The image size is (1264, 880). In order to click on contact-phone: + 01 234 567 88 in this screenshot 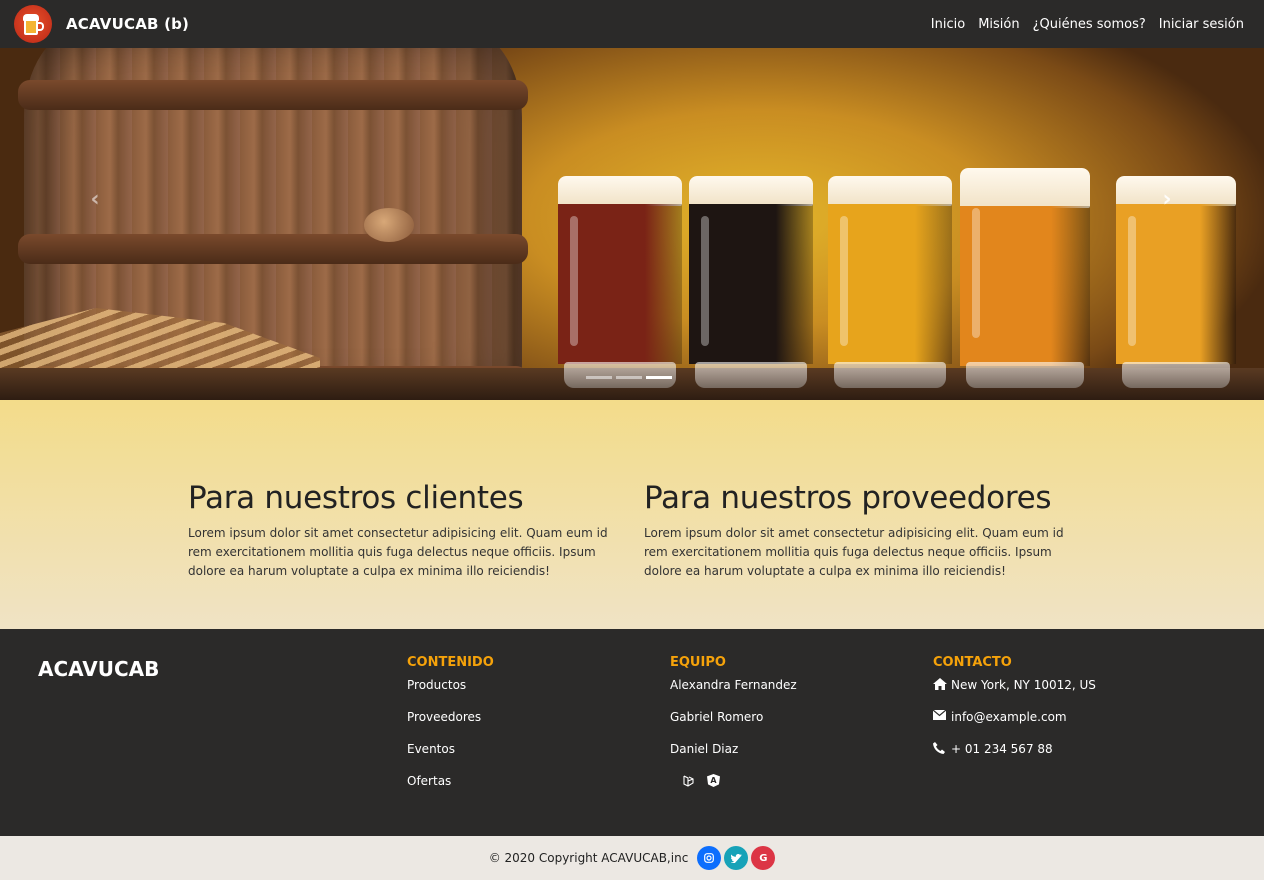, I will do `click(1014, 758)`.